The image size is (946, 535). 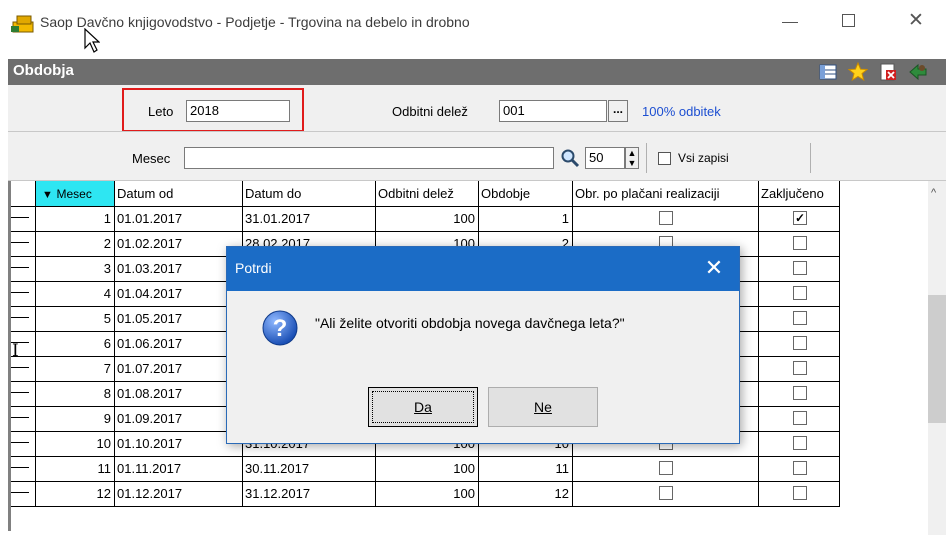 What do you see at coordinates (933, 193) in the screenshot?
I see `scroll-up-arrow-icon: ^` at bounding box center [933, 193].